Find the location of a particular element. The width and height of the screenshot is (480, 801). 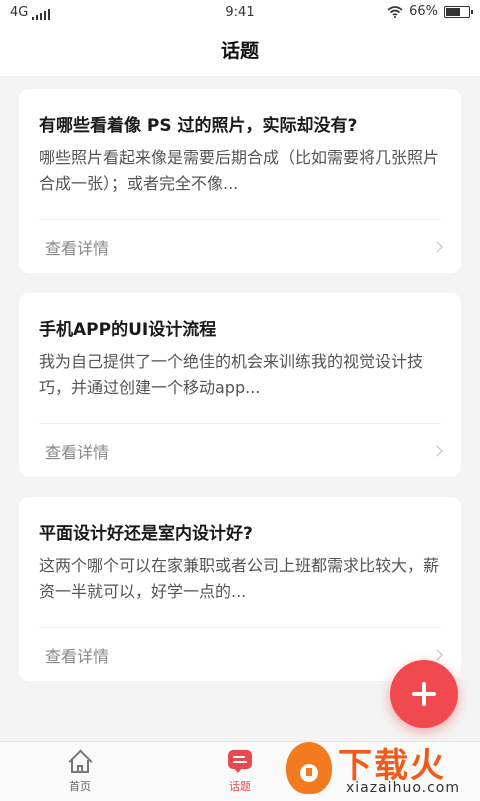

tab-home-label: 首页 is located at coordinates (80, 786).